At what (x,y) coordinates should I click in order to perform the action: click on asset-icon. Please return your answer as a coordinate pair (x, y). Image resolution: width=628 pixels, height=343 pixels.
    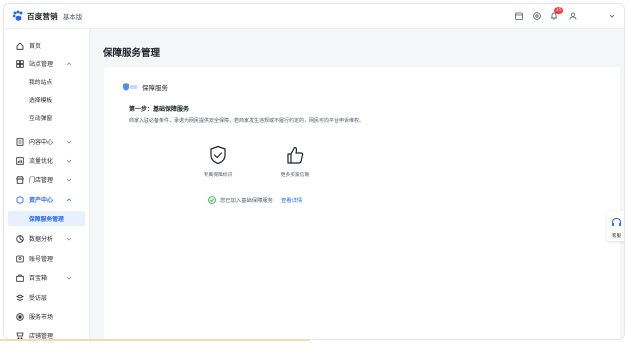
    Looking at the image, I should click on (20, 199).